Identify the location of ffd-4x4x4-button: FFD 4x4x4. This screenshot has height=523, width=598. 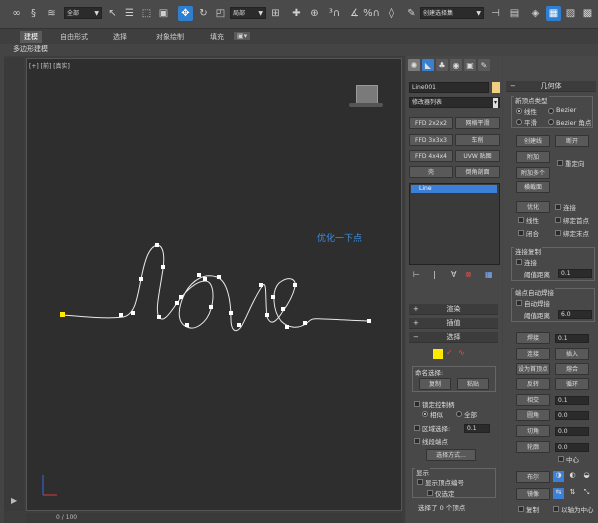
(431, 156).